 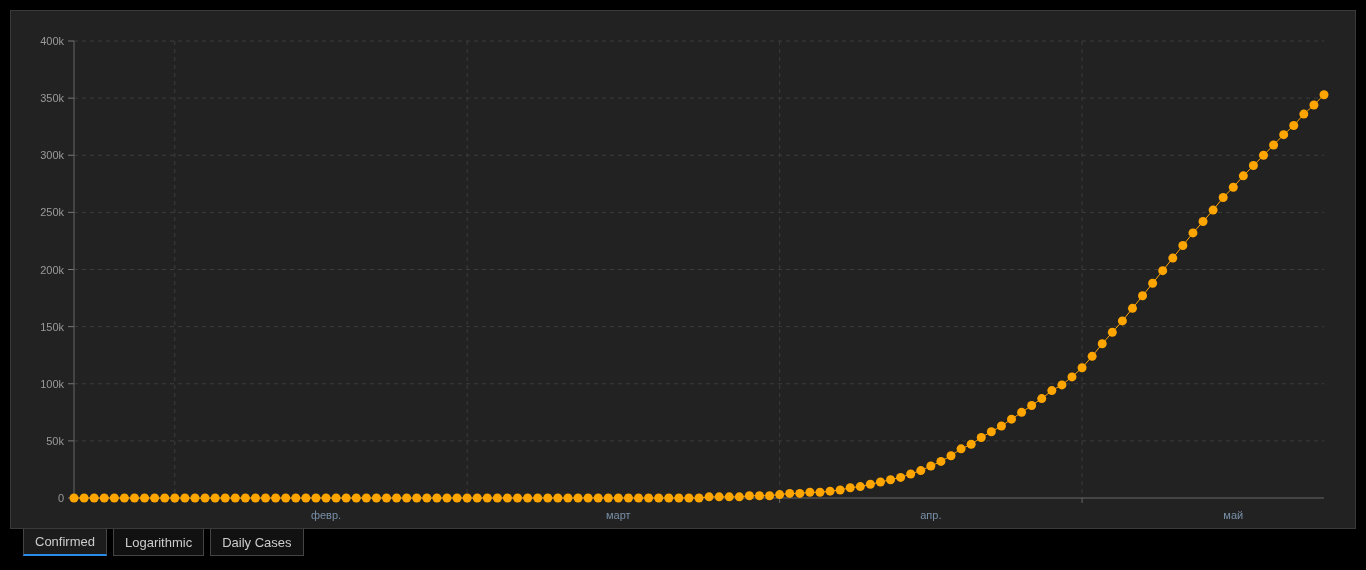 What do you see at coordinates (1233, 515) in the screenshot?
I see `axis-label: май` at bounding box center [1233, 515].